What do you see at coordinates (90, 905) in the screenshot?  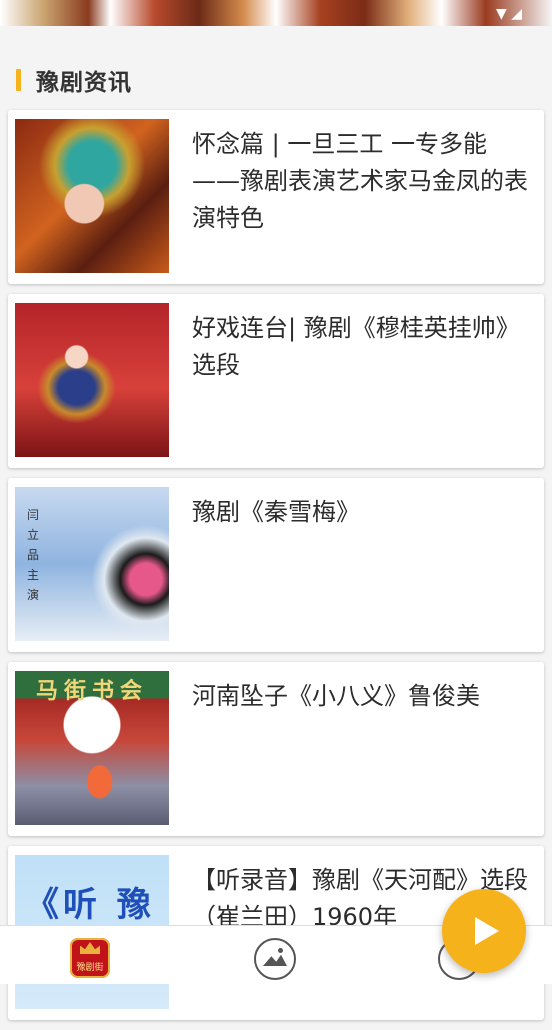 I see `thumbnail-caption: 《听 豫` at bounding box center [90, 905].